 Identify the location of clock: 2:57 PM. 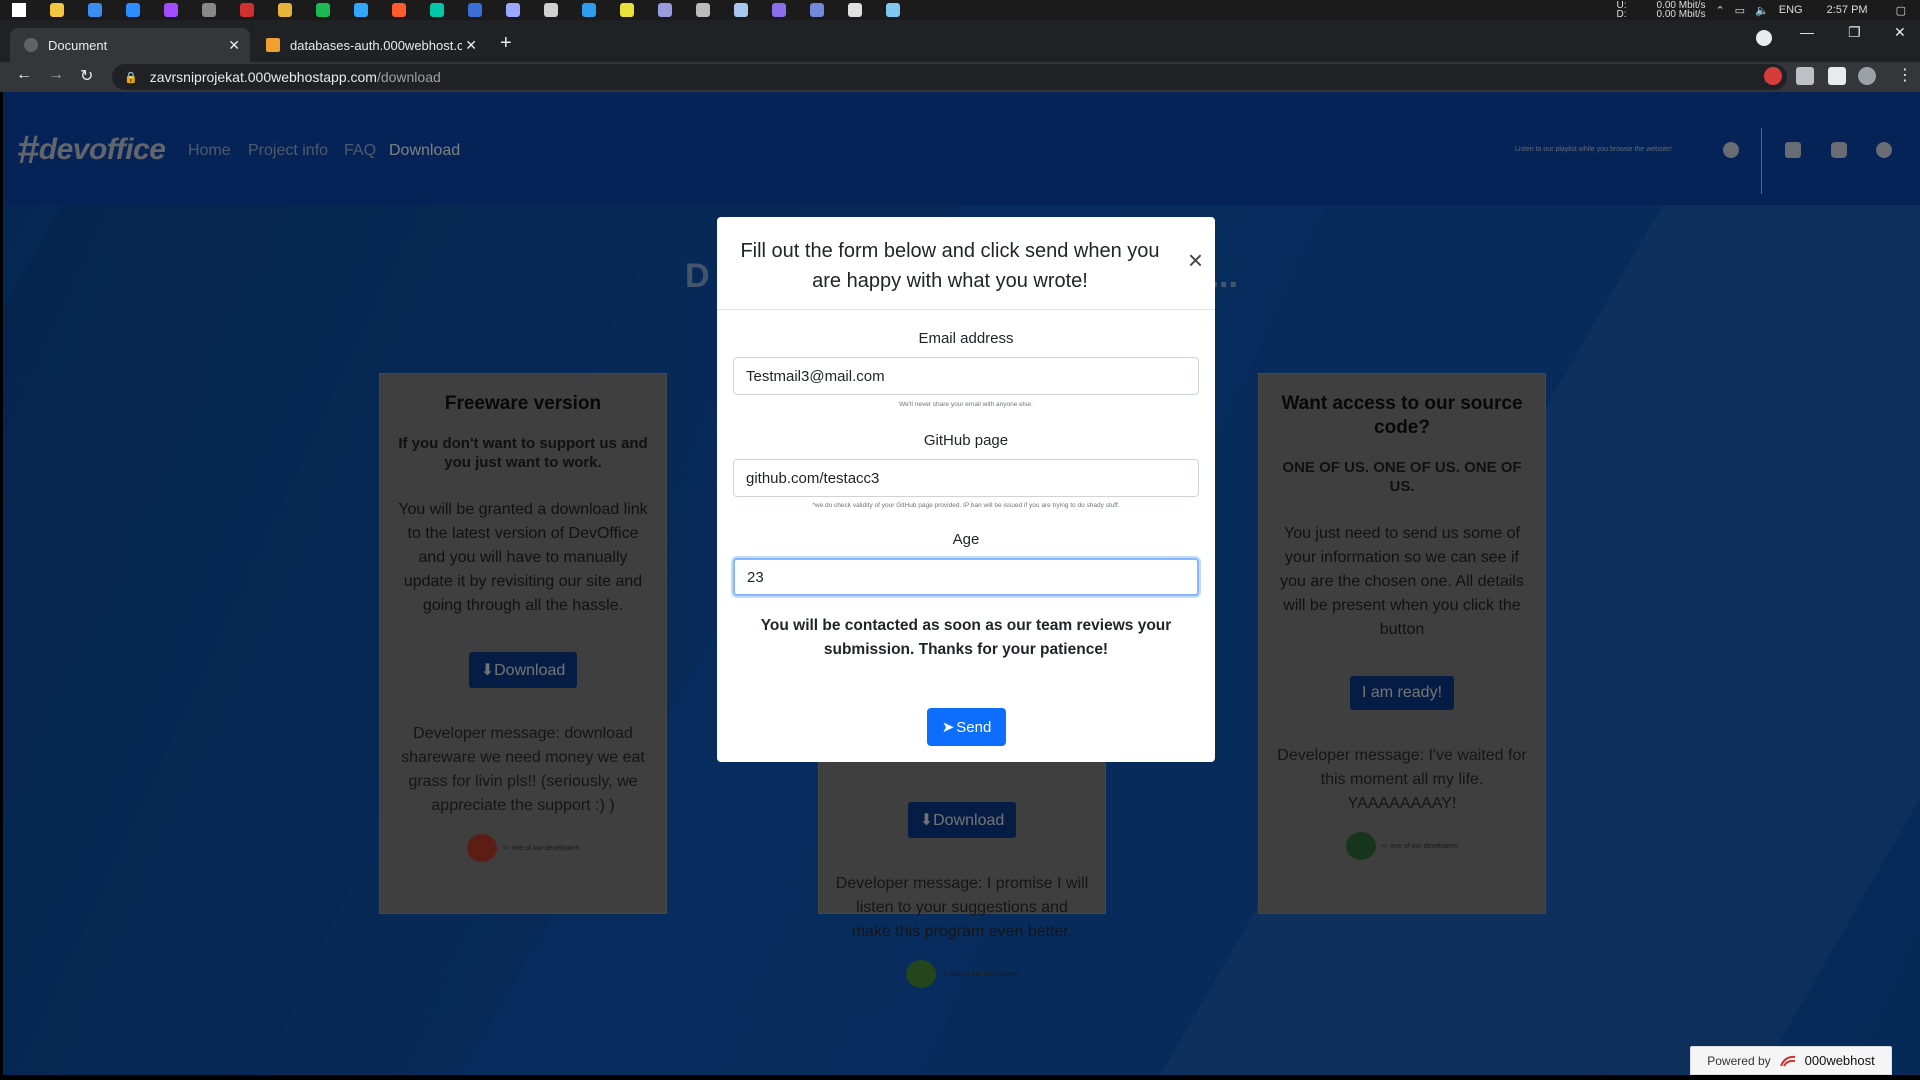
(1847, 10).